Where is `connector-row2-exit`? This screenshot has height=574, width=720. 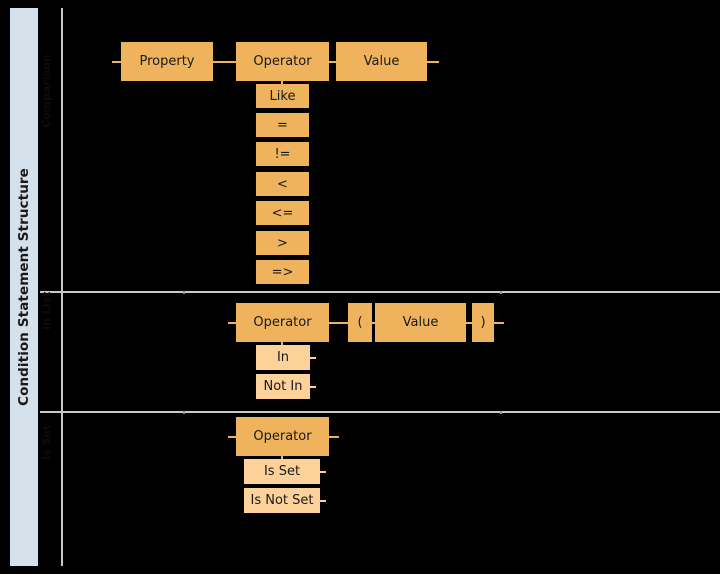
connector-row2-exit is located at coordinates (498, 323).